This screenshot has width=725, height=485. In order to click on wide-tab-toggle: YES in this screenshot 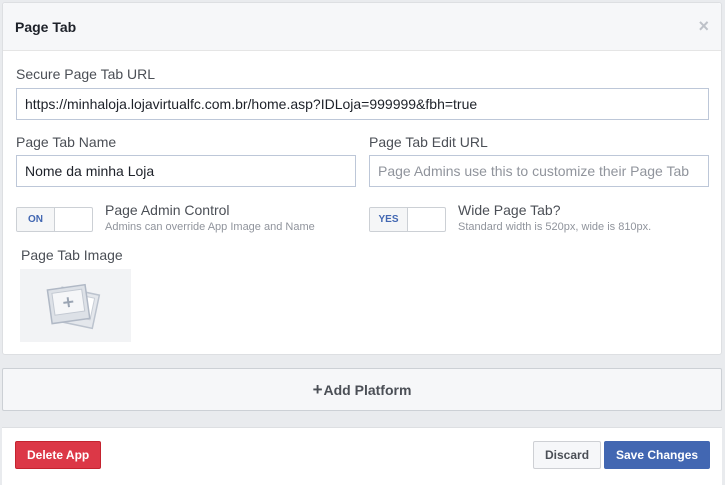, I will do `click(407, 219)`.